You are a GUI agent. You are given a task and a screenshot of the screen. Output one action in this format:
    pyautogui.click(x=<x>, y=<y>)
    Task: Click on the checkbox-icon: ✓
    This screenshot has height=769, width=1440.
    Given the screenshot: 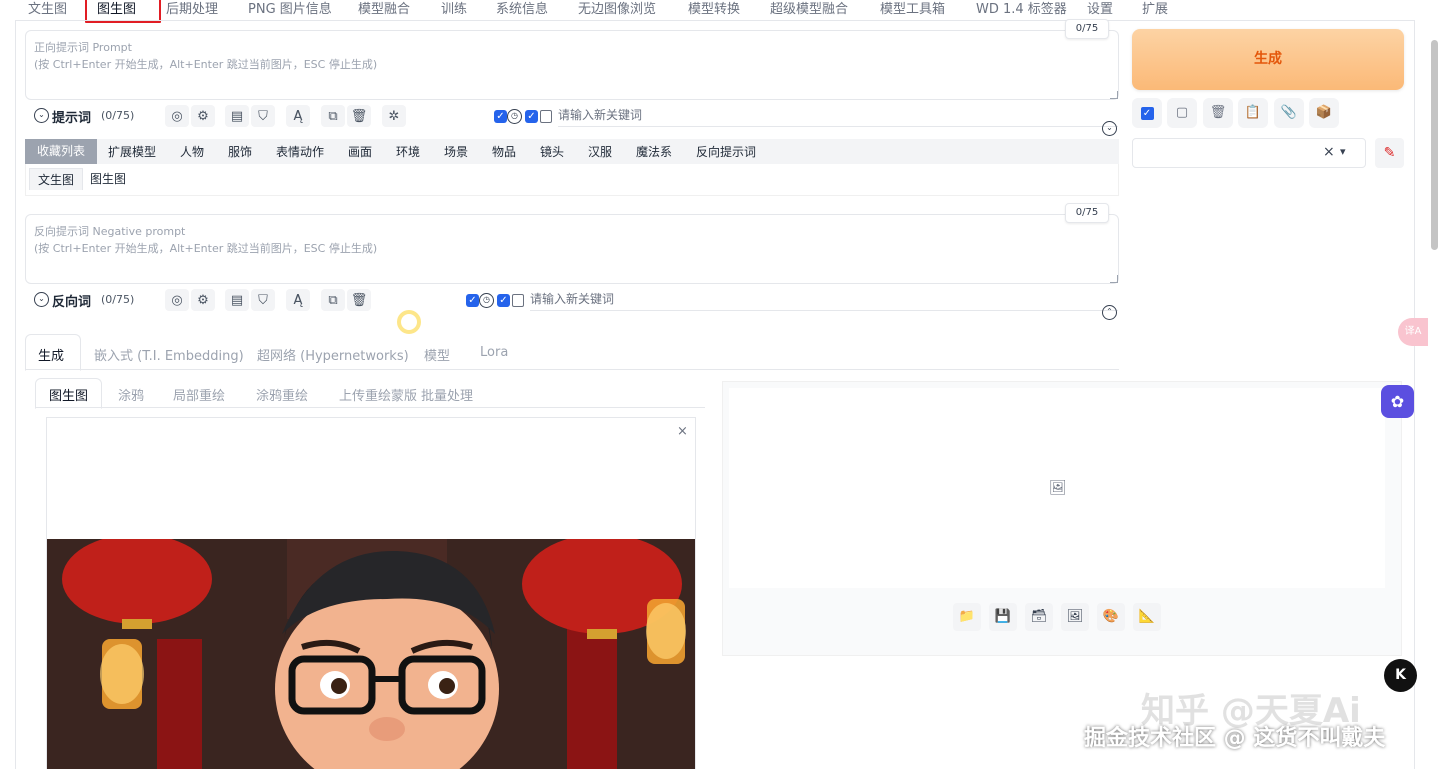 What is the action you would take?
    pyautogui.click(x=1147, y=113)
    